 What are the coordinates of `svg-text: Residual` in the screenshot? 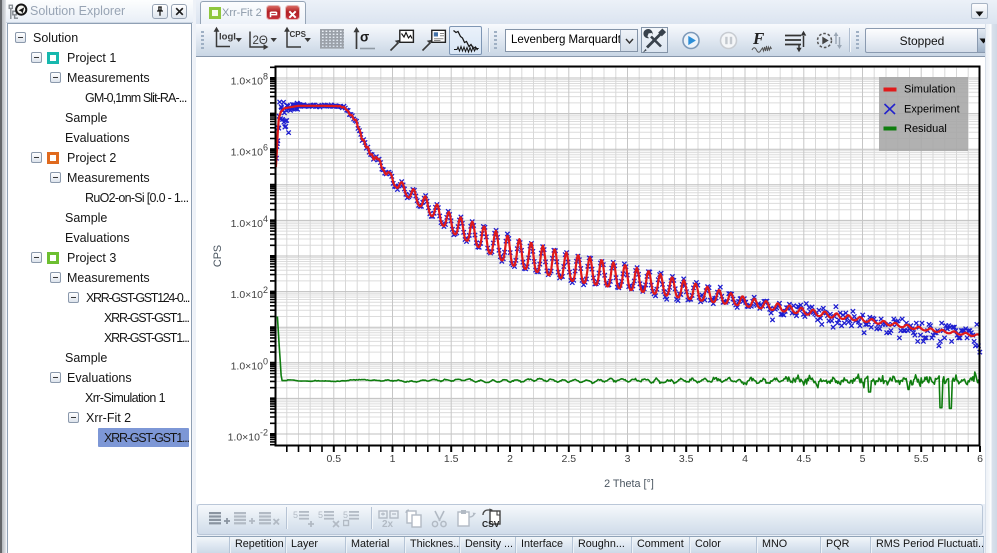 It's located at (925, 129).